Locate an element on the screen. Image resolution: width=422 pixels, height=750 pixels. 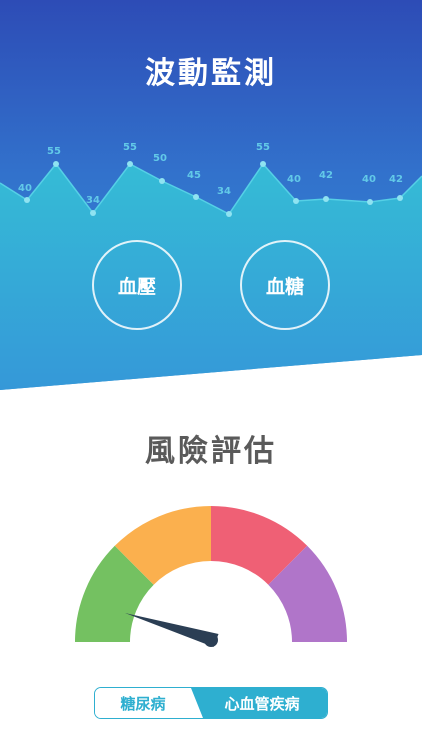
risk-gauge is located at coordinates (211, 576).